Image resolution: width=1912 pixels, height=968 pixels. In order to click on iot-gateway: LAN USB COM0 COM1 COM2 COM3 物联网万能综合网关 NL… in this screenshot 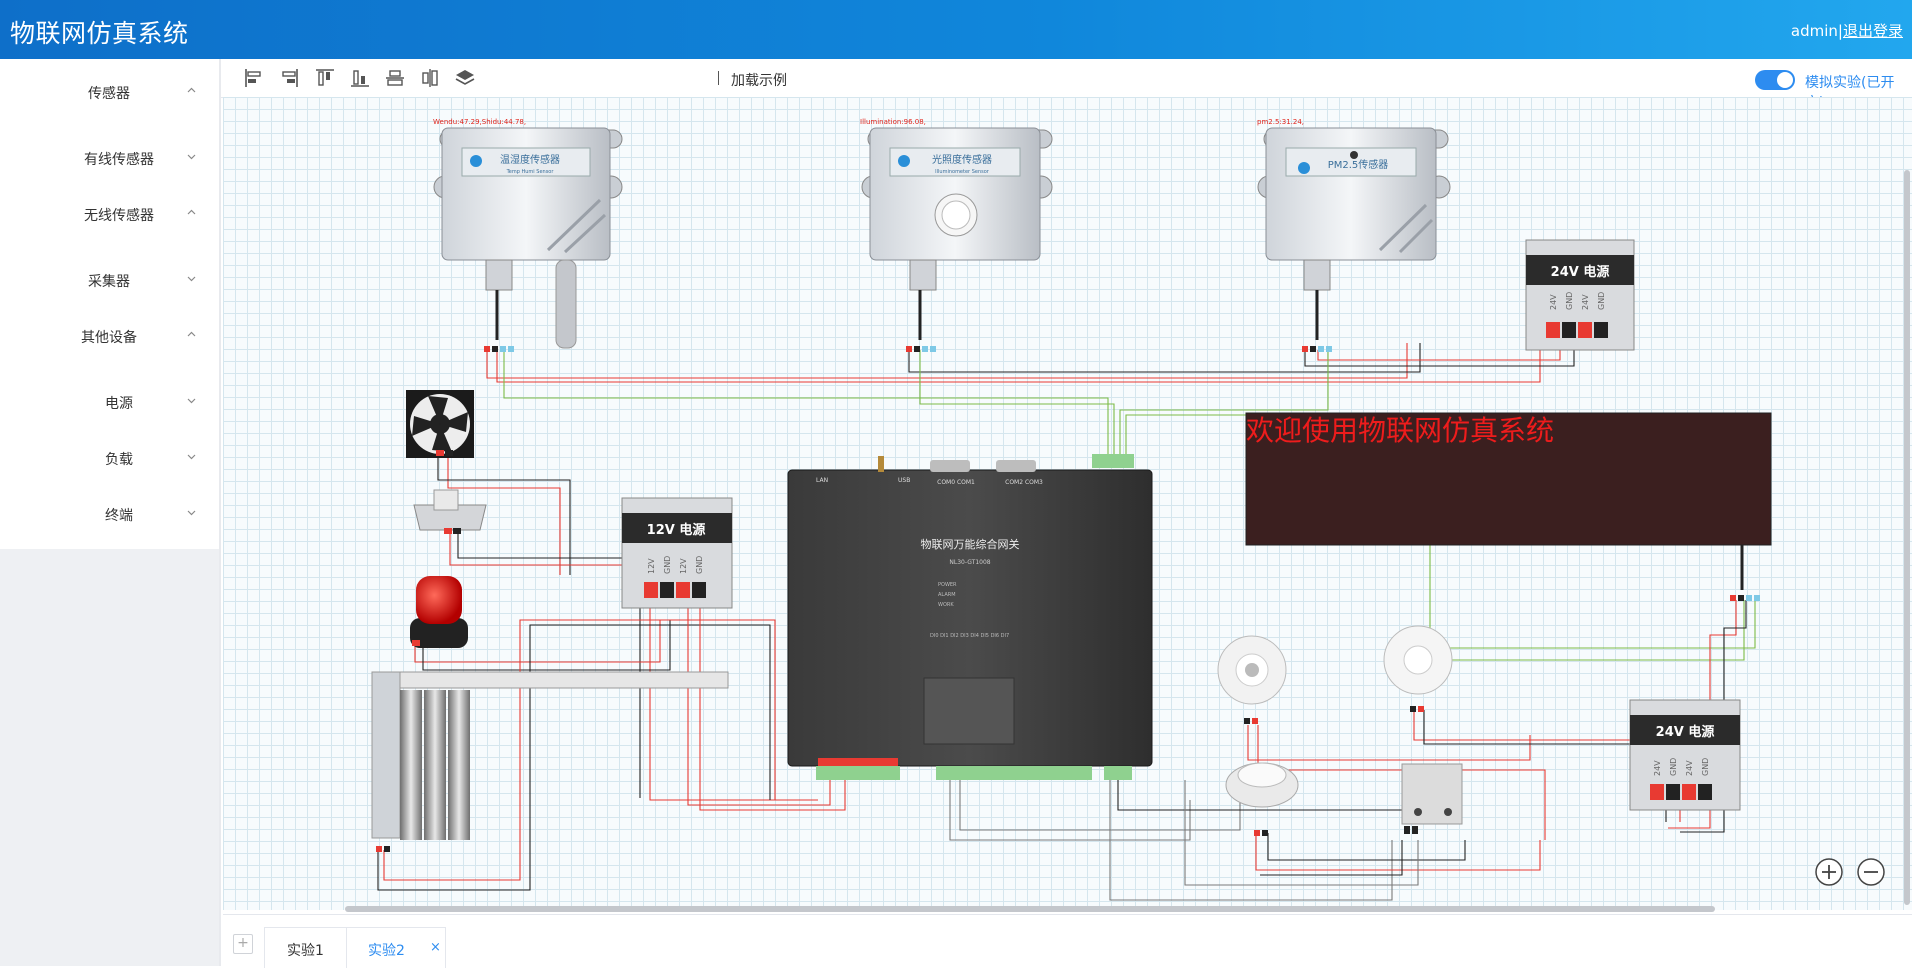, I will do `click(970, 617)`.